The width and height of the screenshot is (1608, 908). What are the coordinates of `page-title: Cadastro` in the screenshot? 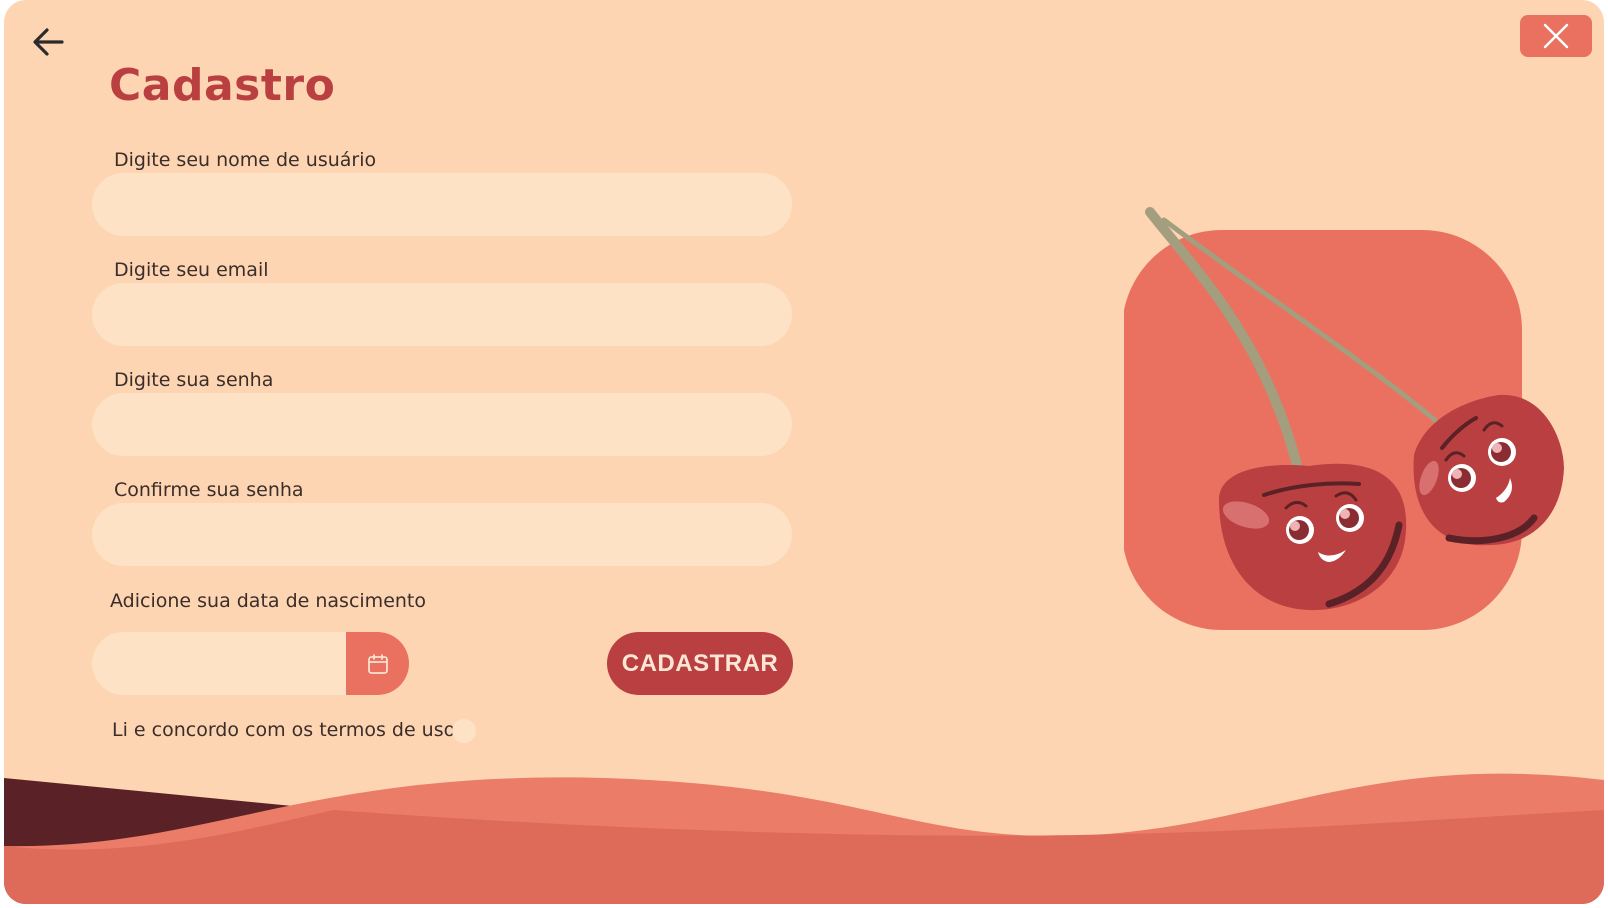 It's located at (222, 85).